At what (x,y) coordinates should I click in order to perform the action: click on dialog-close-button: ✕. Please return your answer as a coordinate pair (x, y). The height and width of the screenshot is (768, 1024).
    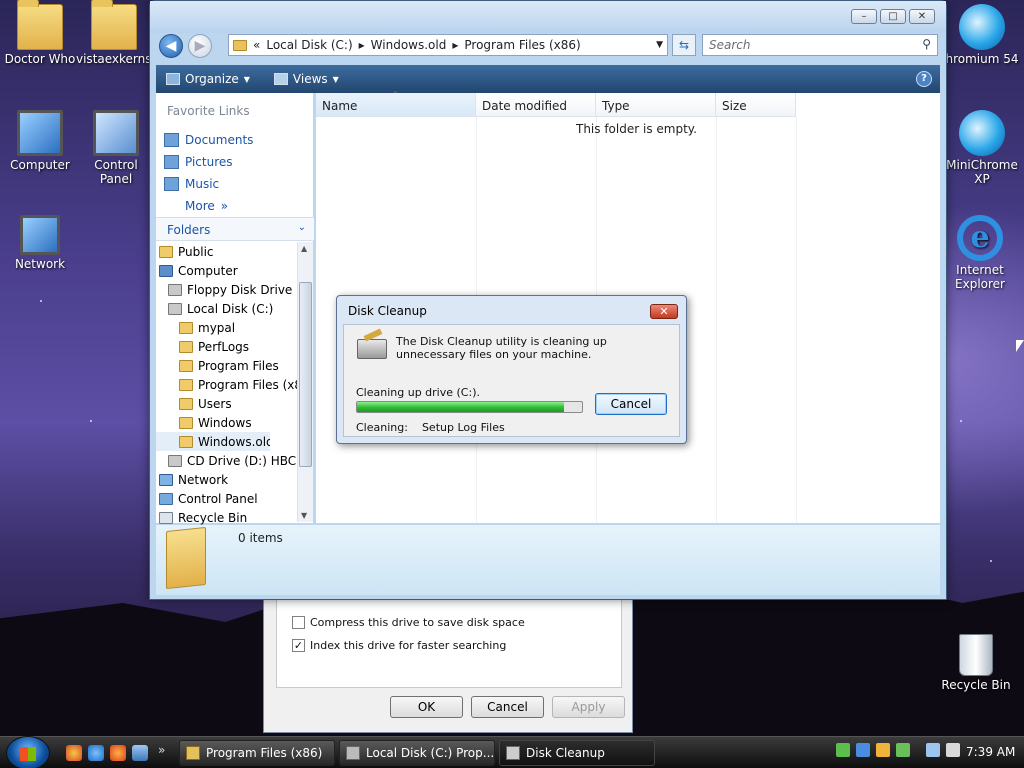
    Looking at the image, I should click on (664, 311).